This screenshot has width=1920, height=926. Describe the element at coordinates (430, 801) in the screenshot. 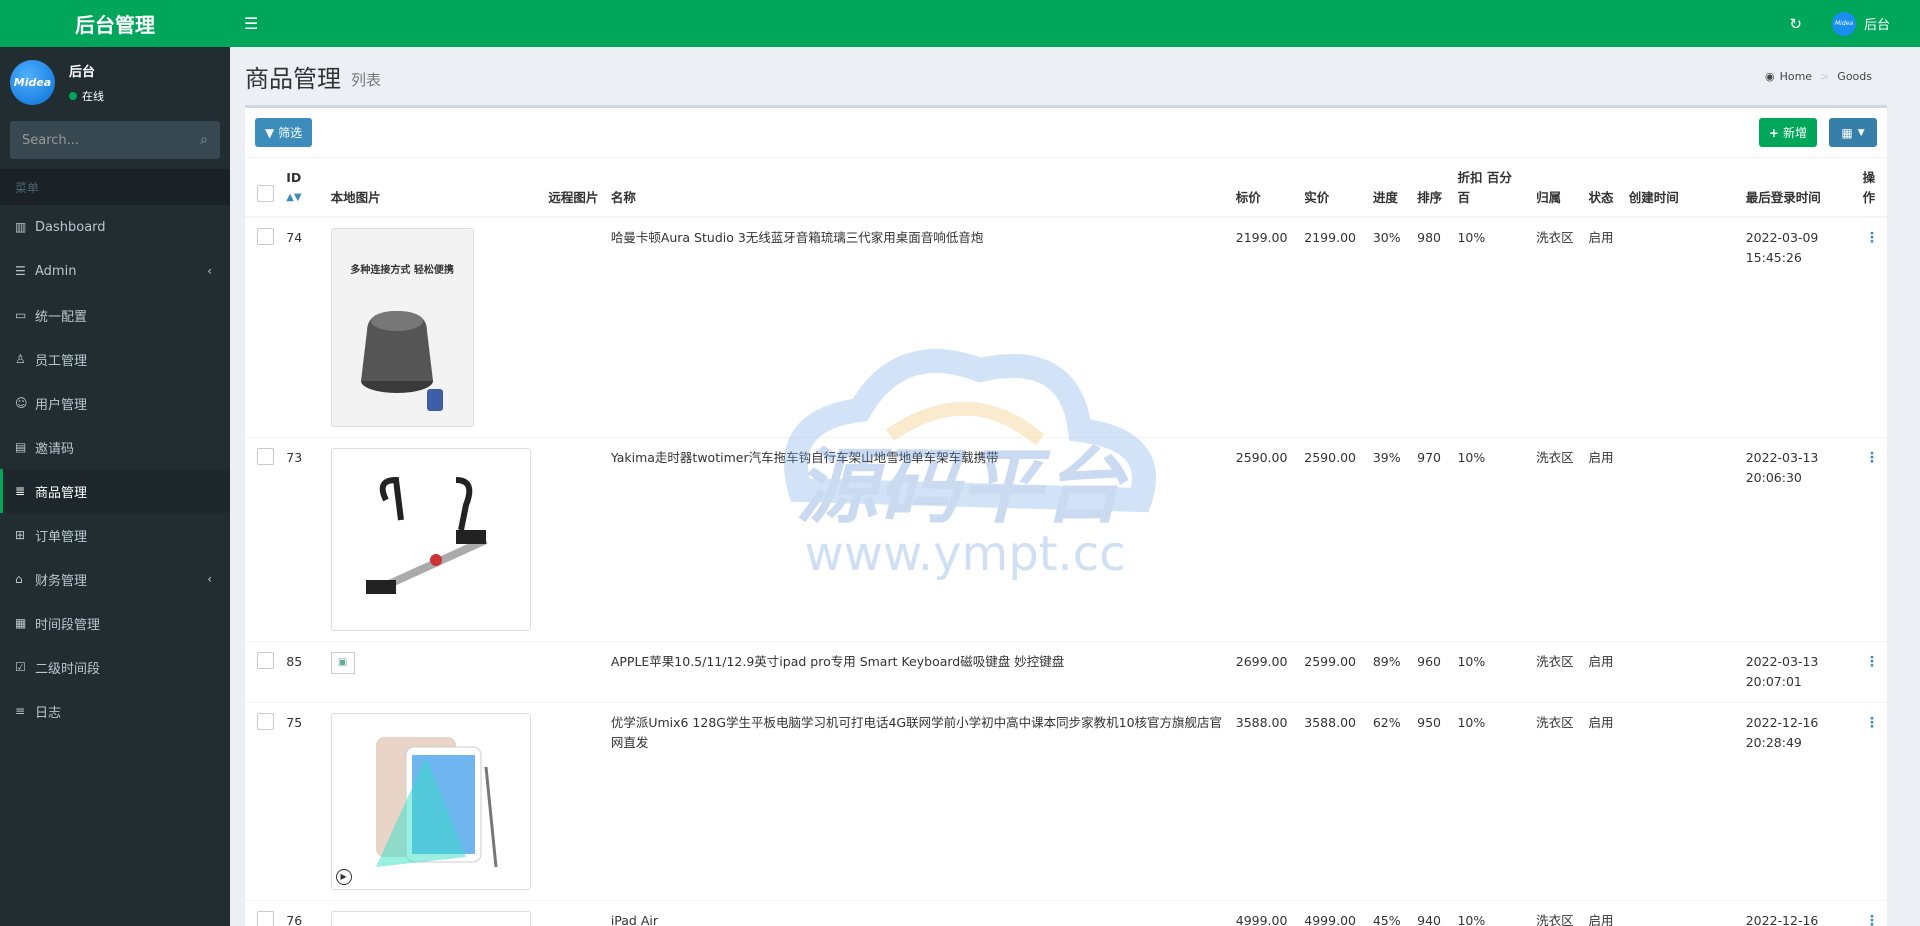

I see `product-image: ▶` at that location.